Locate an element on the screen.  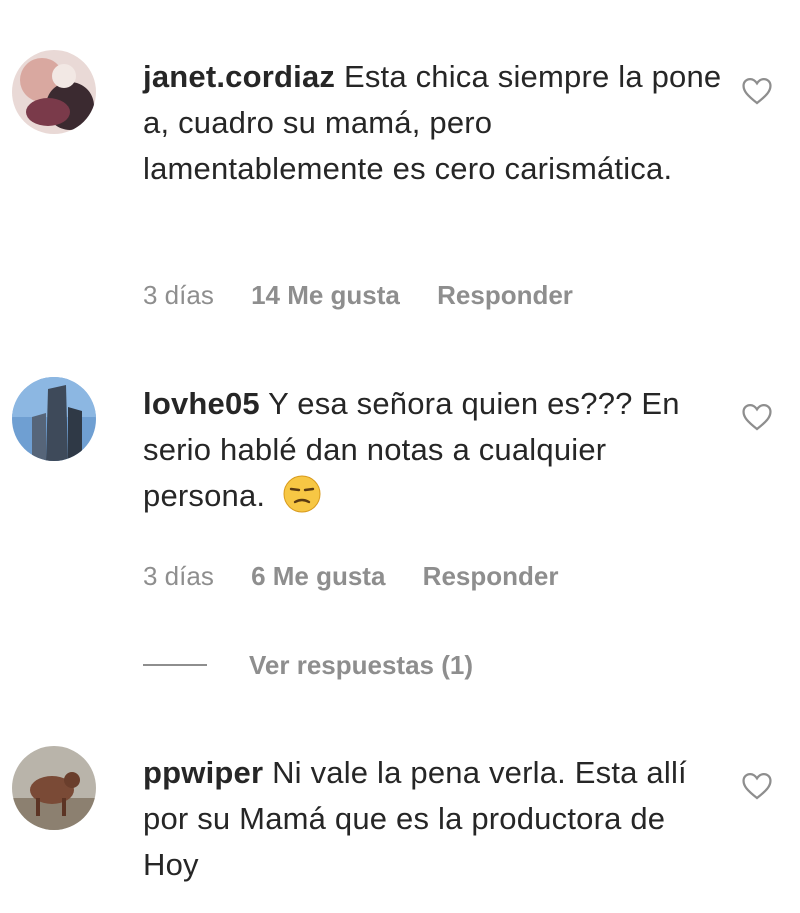
comment-meta: 3 días 6 Me gusta Responder is located at coordinates (365, 576).